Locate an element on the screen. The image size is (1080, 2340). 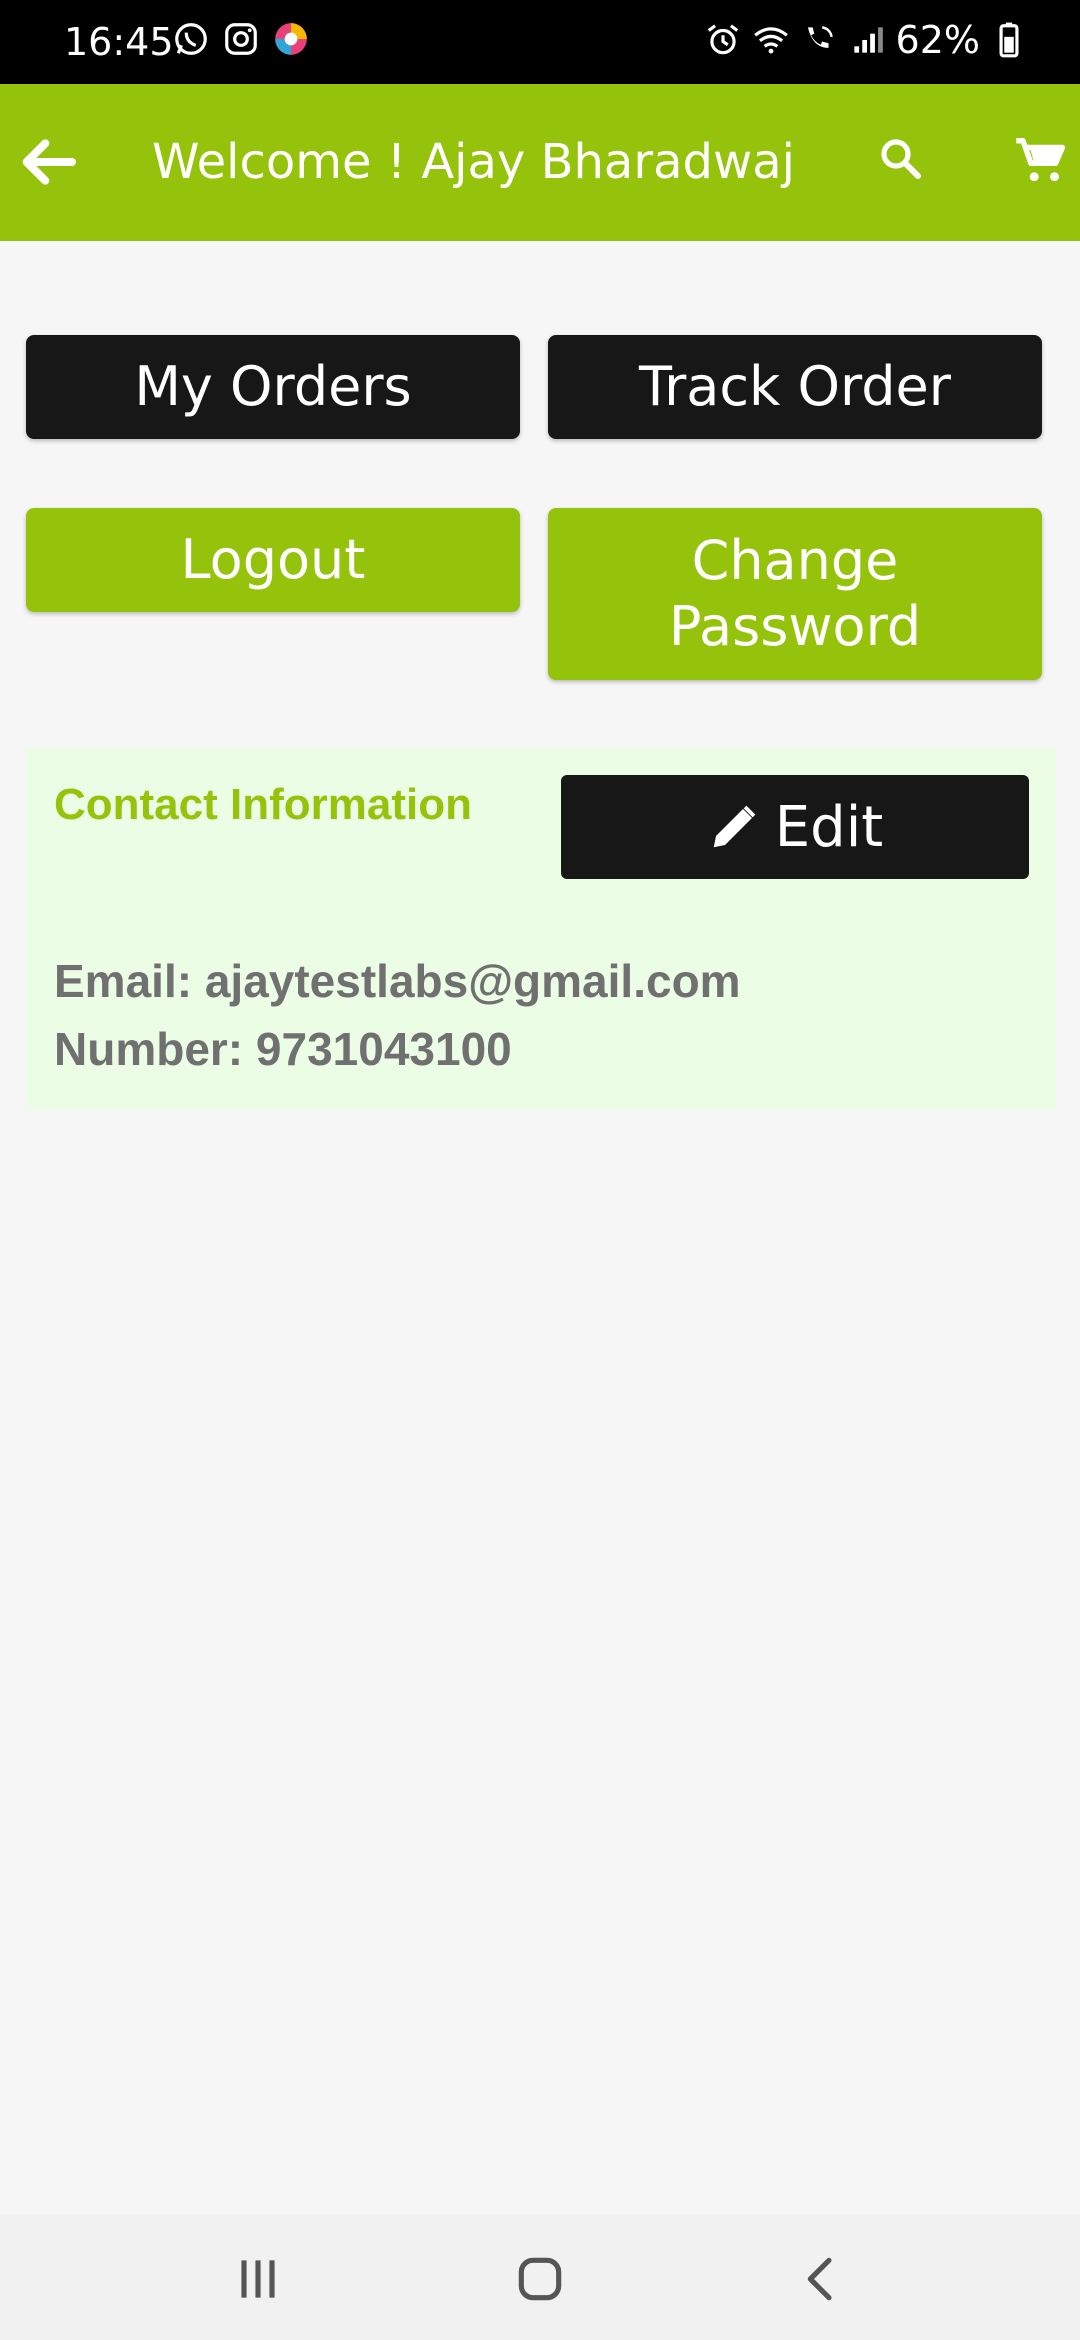
change-password-label-line2: Password is located at coordinates (795, 626).